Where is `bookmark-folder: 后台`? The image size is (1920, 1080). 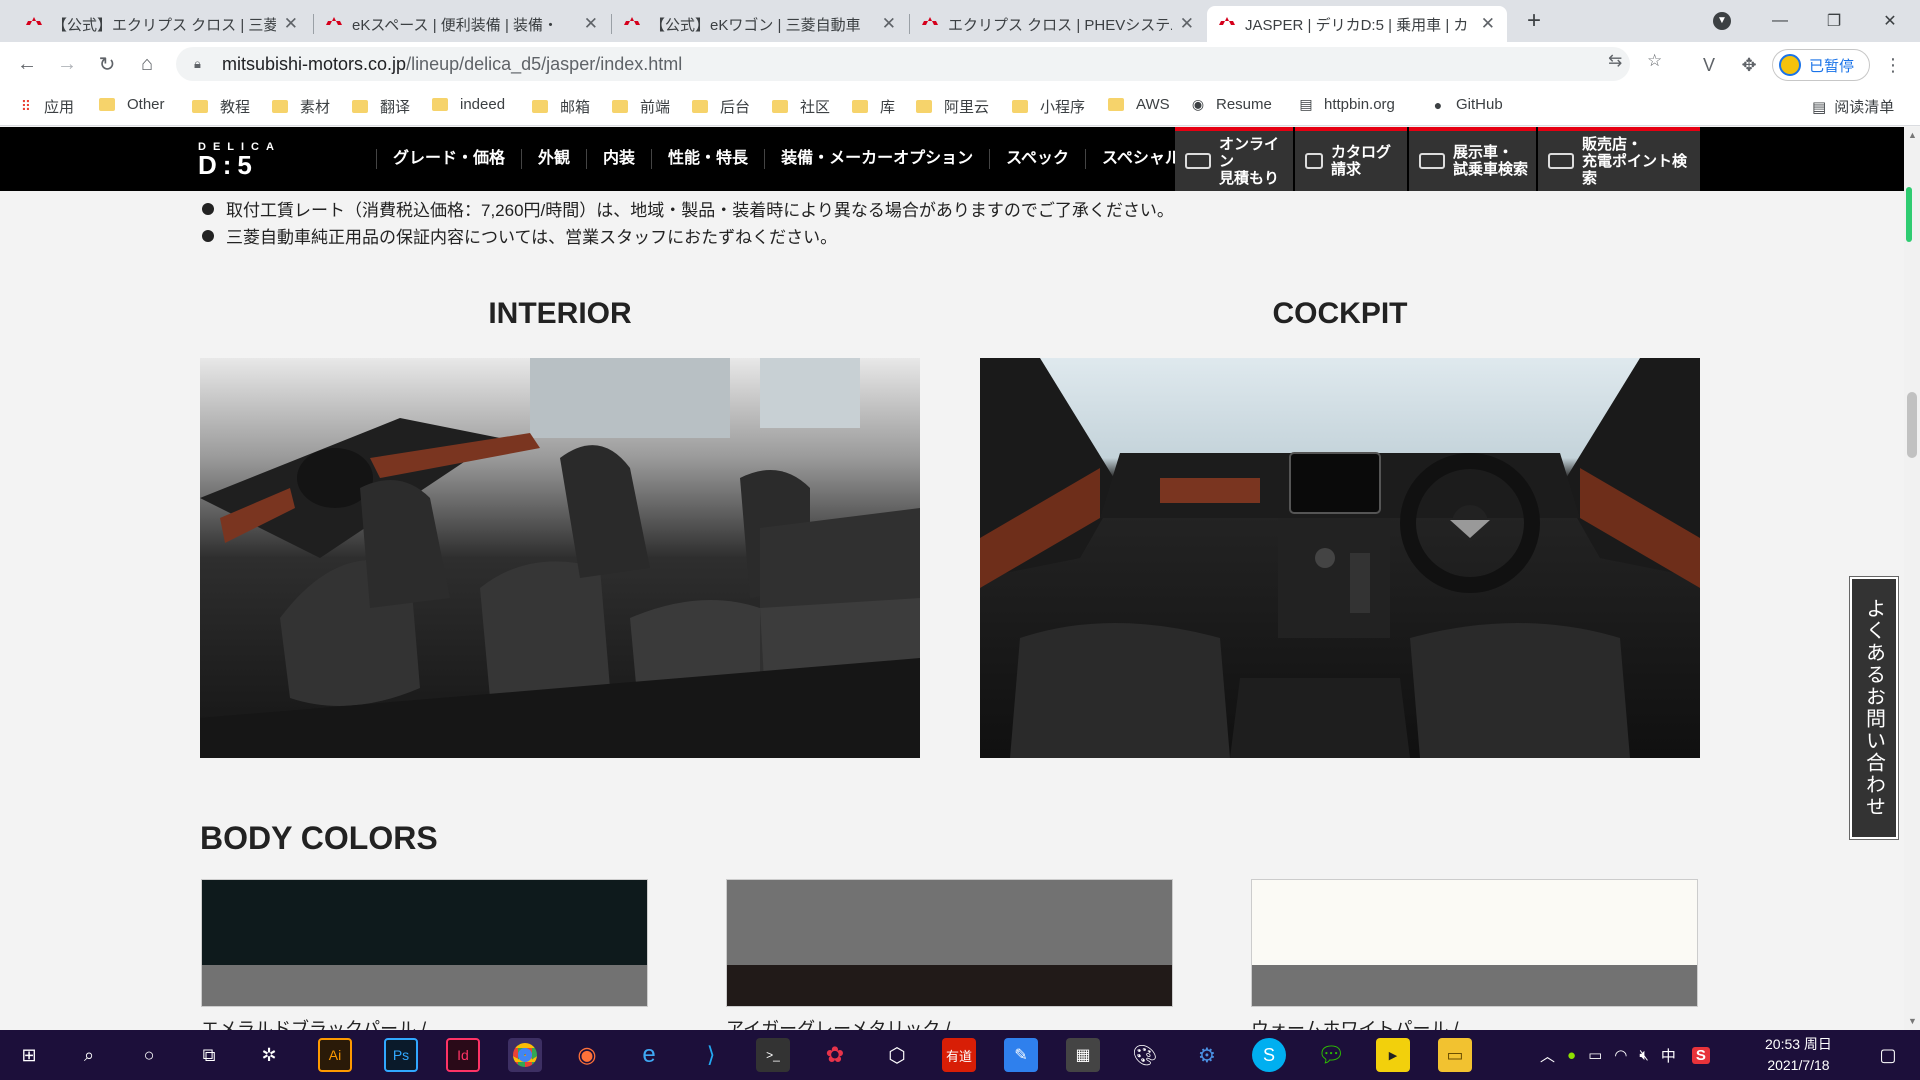
bookmark-folder: 后台 is located at coordinates (721, 106).